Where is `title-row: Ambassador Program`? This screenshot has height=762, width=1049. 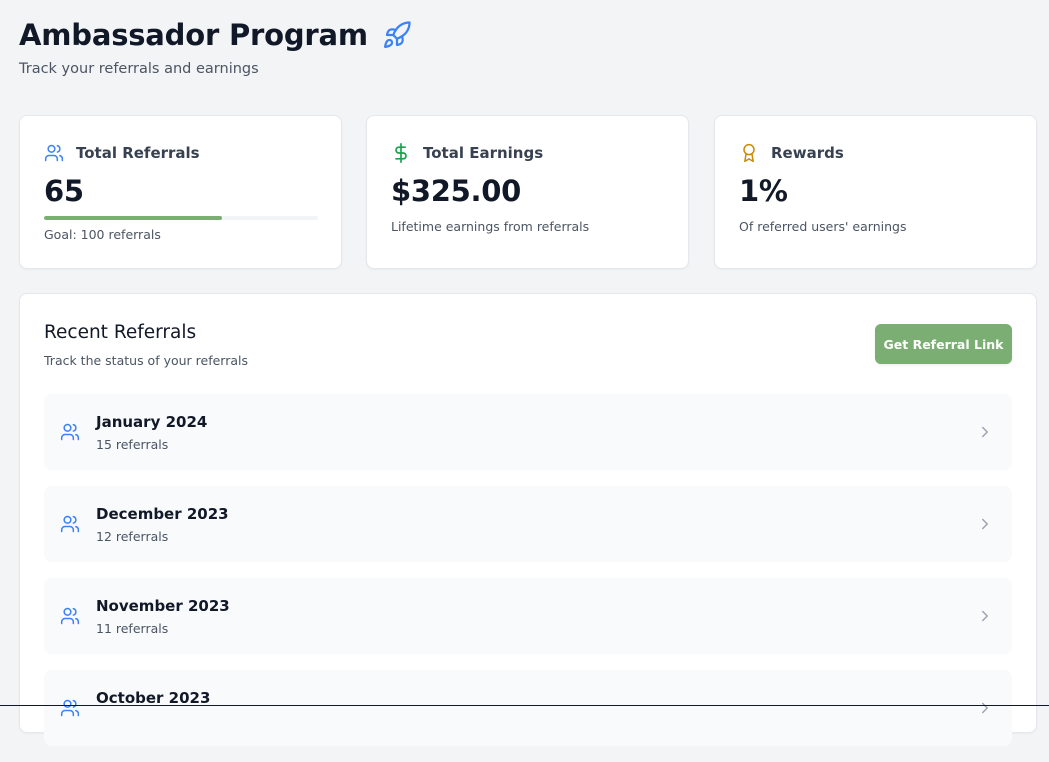 title-row: Ambassador Program is located at coordinates (216, 35).